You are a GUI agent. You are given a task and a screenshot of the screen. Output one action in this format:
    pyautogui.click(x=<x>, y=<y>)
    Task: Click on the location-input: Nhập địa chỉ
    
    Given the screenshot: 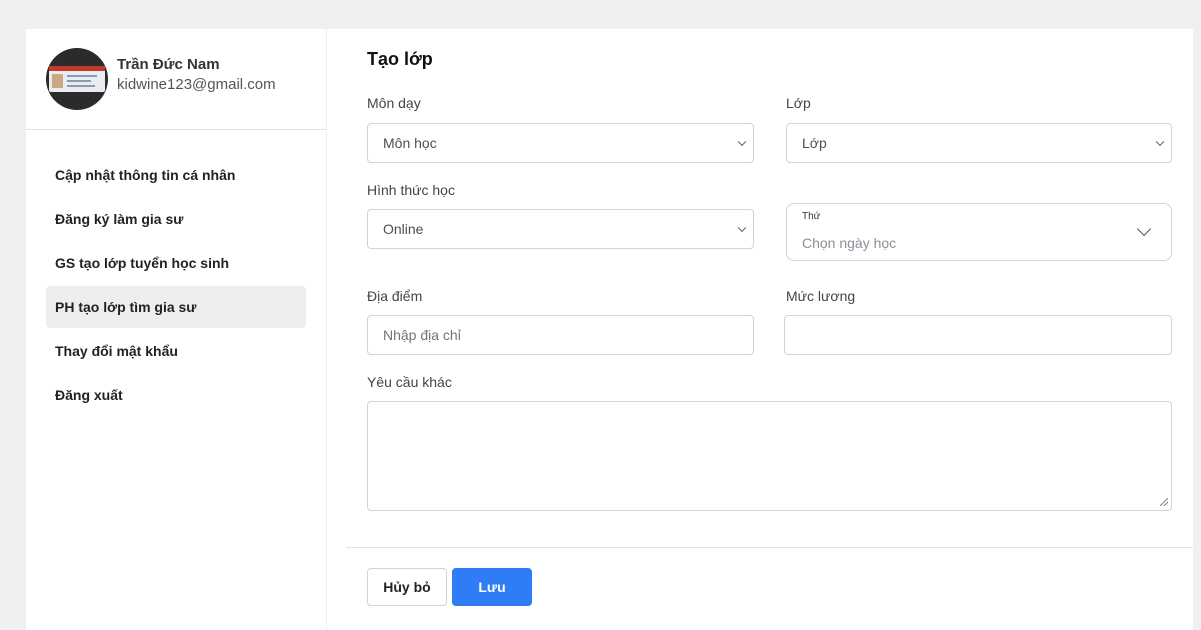 What is the action you would take?
    pyautogui.click(x=560, y=335)
    